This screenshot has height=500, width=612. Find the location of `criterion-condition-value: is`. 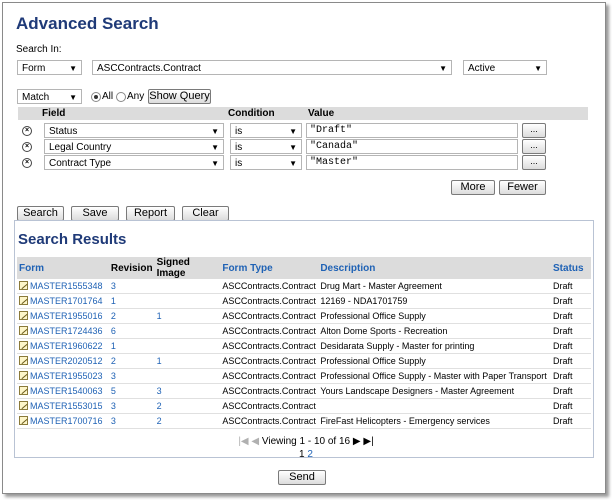

criterion-condition-value: is is located at coordinates (239, 163).